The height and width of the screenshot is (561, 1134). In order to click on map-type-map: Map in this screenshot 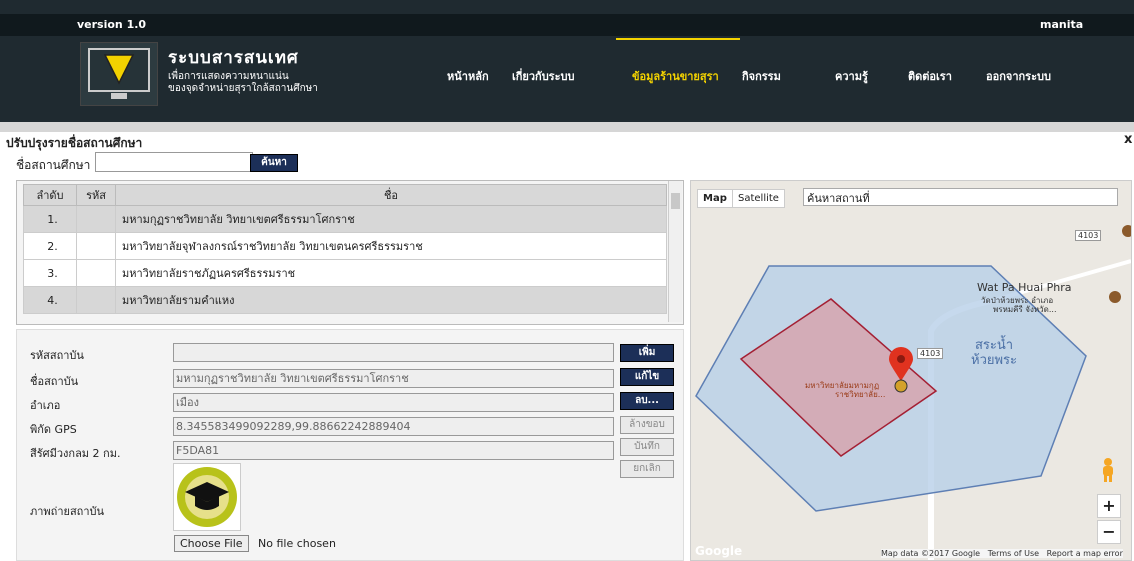, I will do `click(715, 198)`.